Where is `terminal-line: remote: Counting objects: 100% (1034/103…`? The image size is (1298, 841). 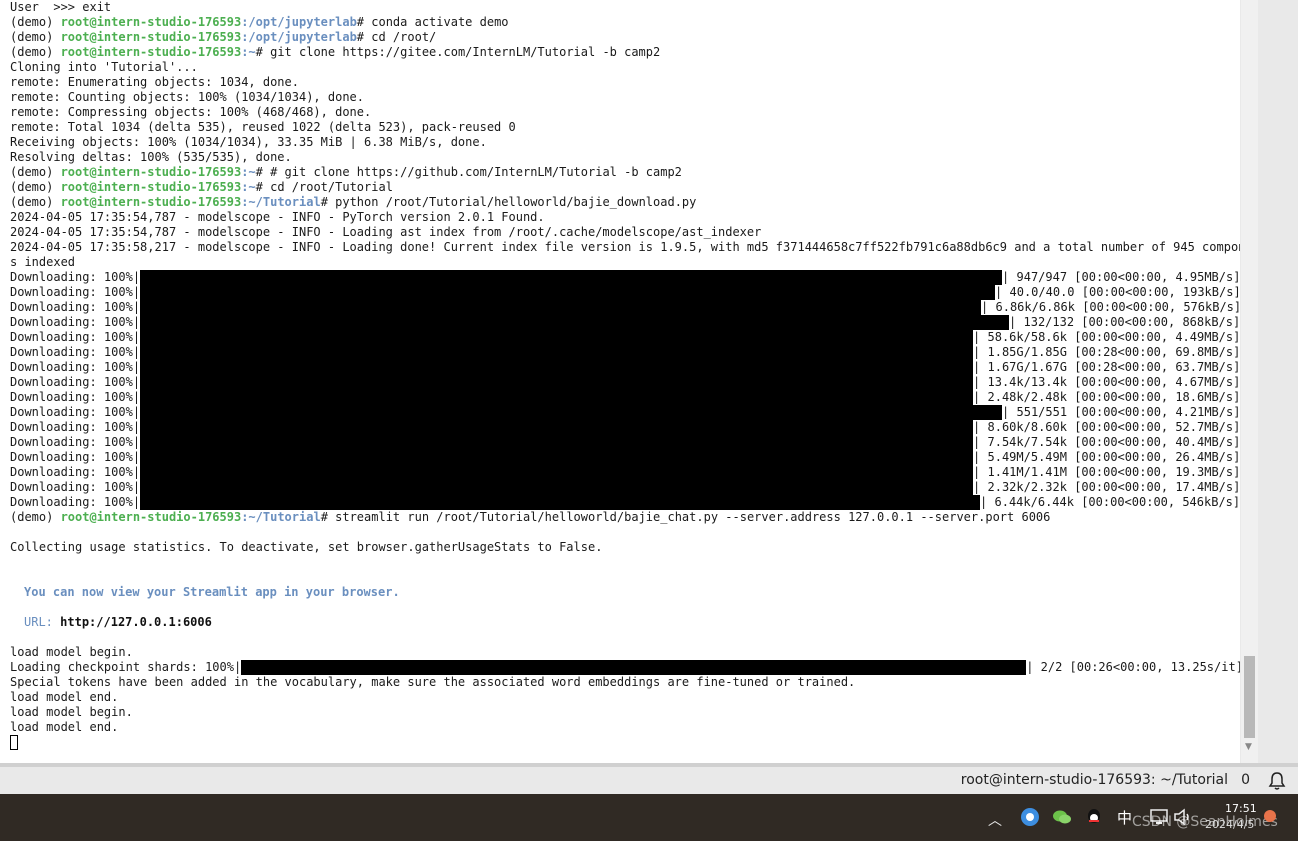
terminal-line: remote: Counting objects: 100% (1034/103… is located at coordinates (187, 97).